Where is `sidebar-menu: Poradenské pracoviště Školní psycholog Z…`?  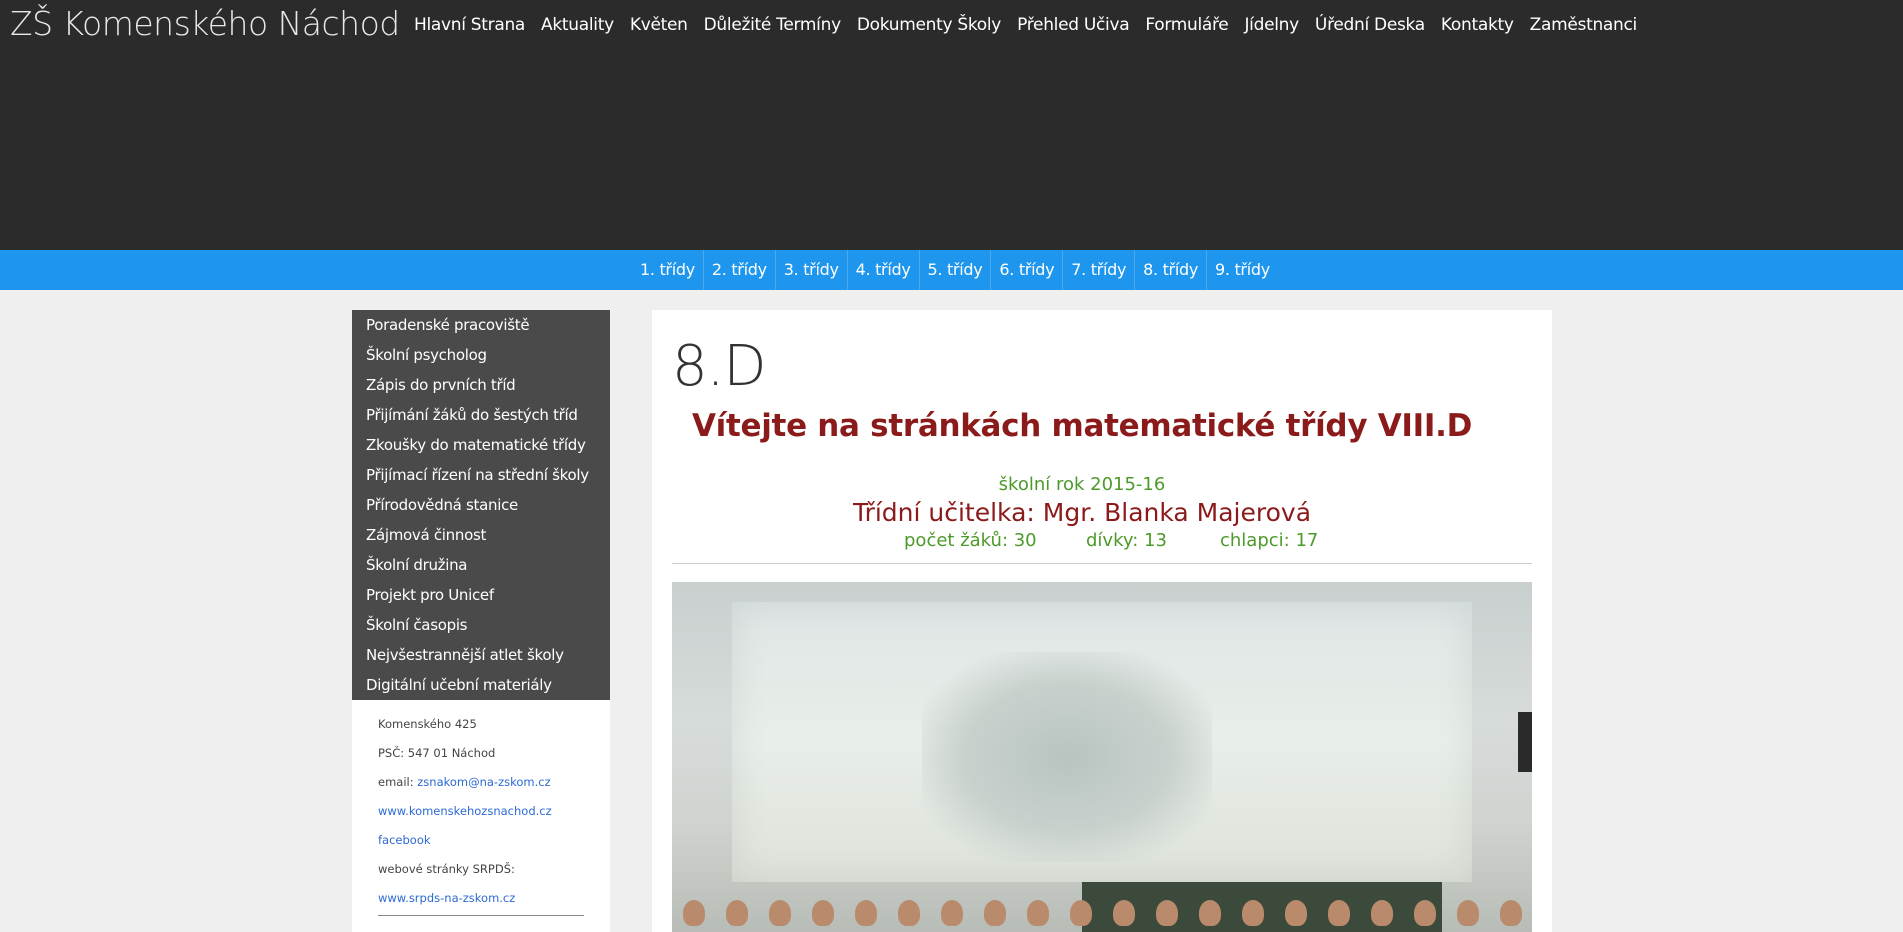 sidebar-menu: Poradenské pracoviště Školní psycholog Z… is located at coordinates (481, 505).